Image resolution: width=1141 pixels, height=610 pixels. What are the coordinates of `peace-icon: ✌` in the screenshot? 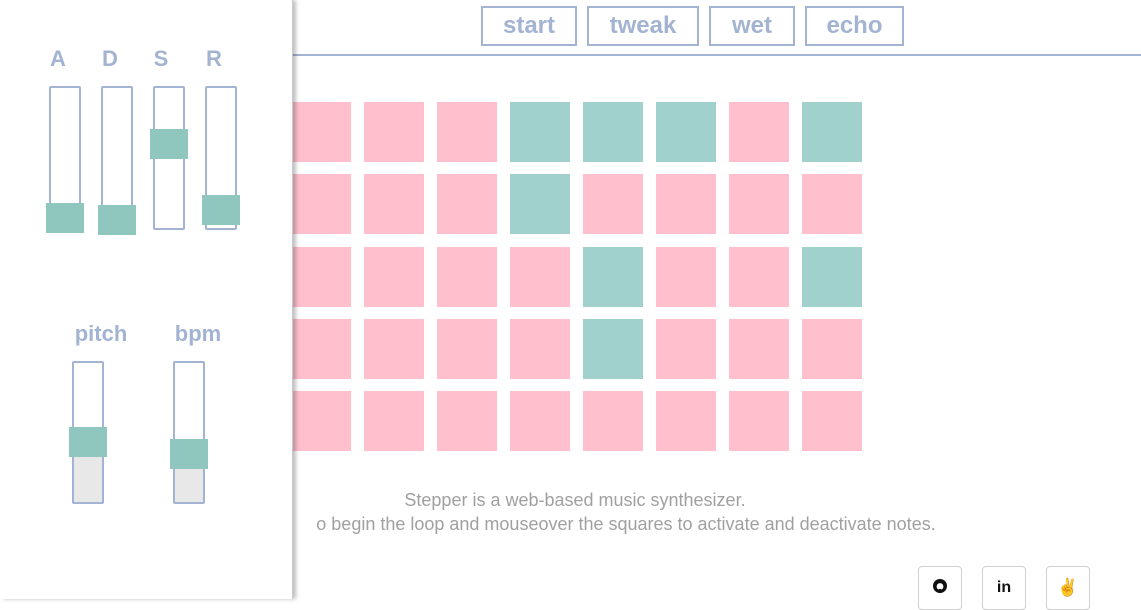 It's located at (1068, 587).